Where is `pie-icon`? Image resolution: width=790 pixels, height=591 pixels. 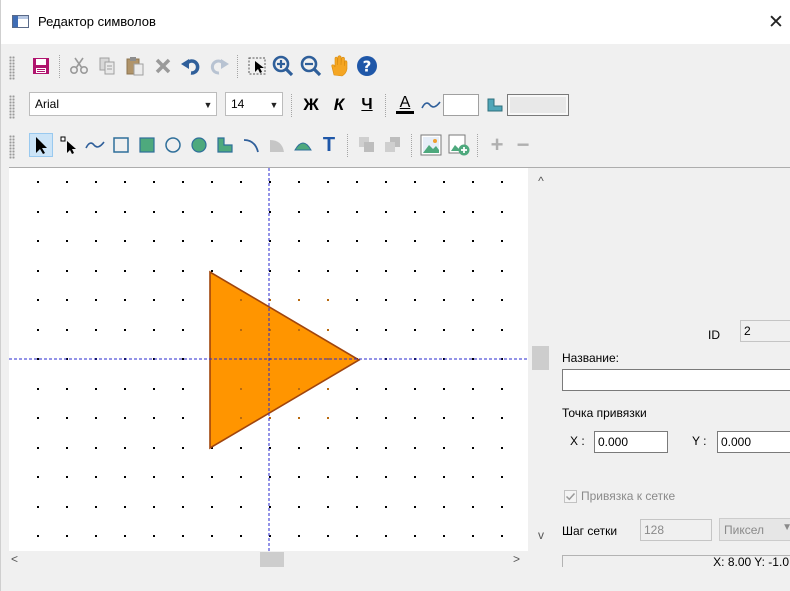 pie-icon is located at coordinates (277, 145).